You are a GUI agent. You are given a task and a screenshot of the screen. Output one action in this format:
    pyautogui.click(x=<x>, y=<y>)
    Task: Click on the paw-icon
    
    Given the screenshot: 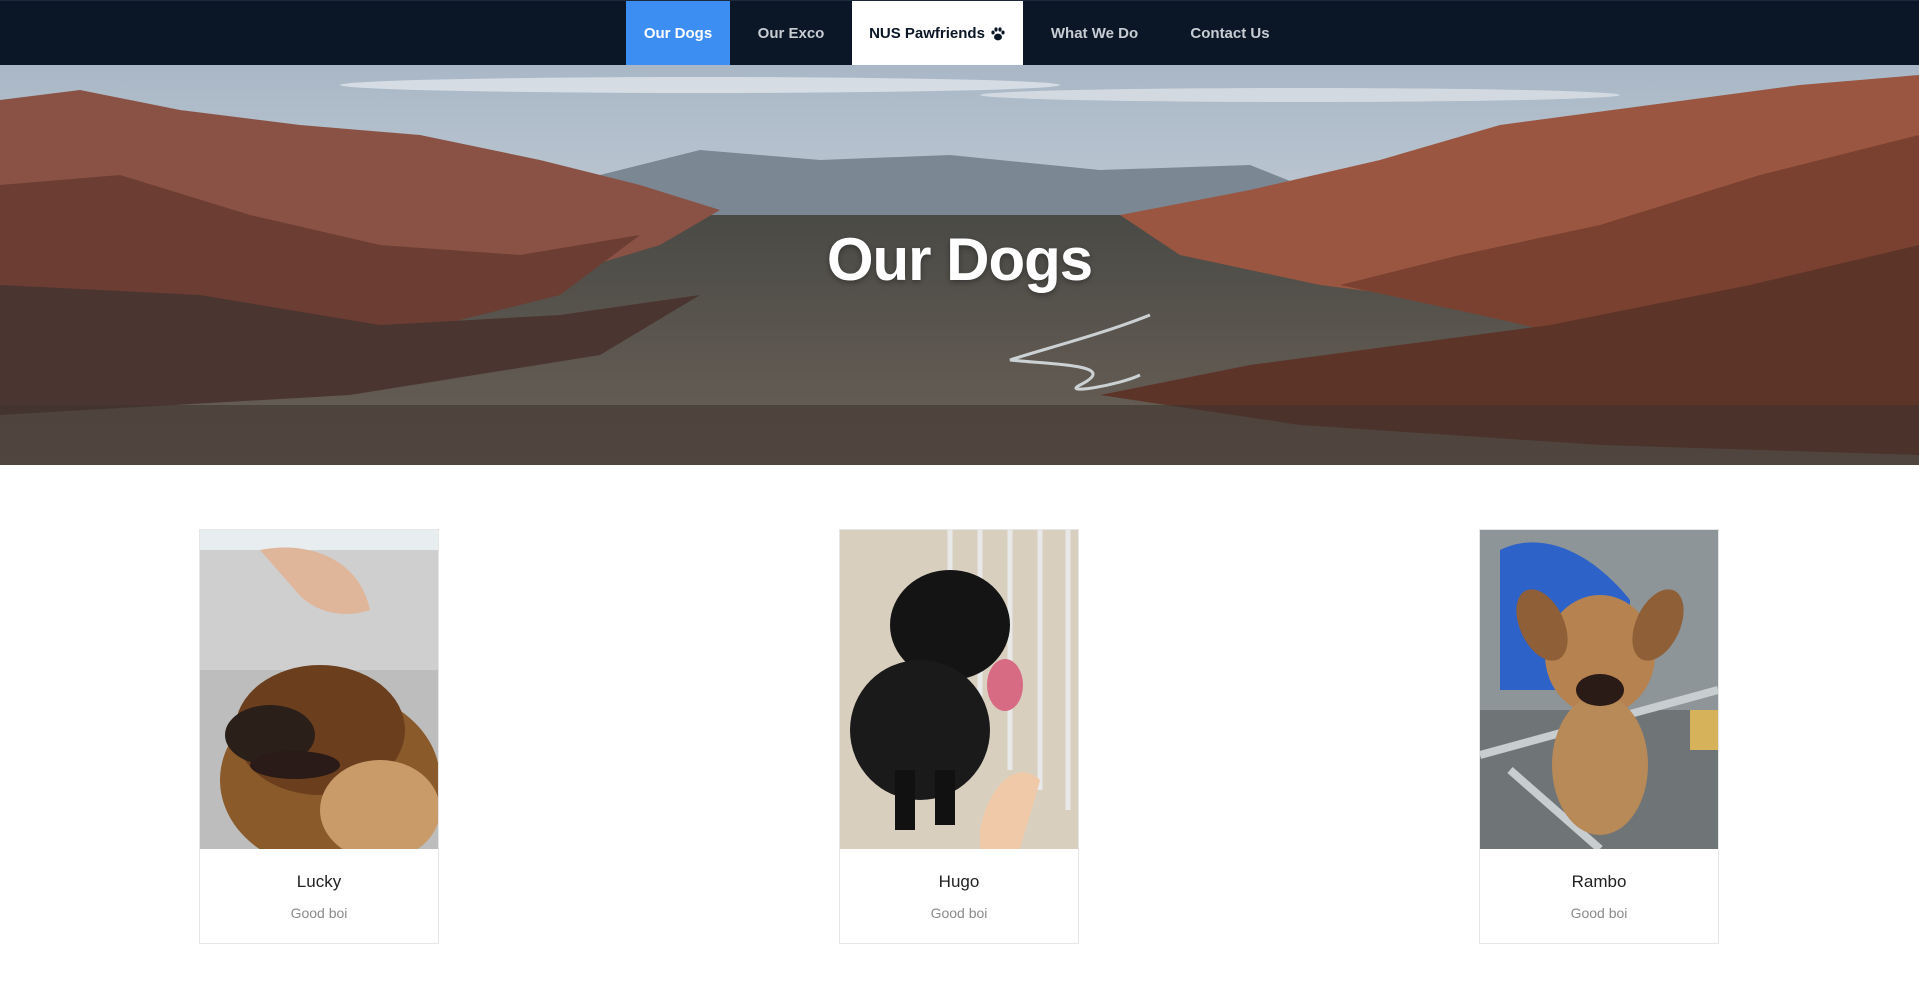 What is the action you would take?
    pyautogui.click(x=998, y=34)
    